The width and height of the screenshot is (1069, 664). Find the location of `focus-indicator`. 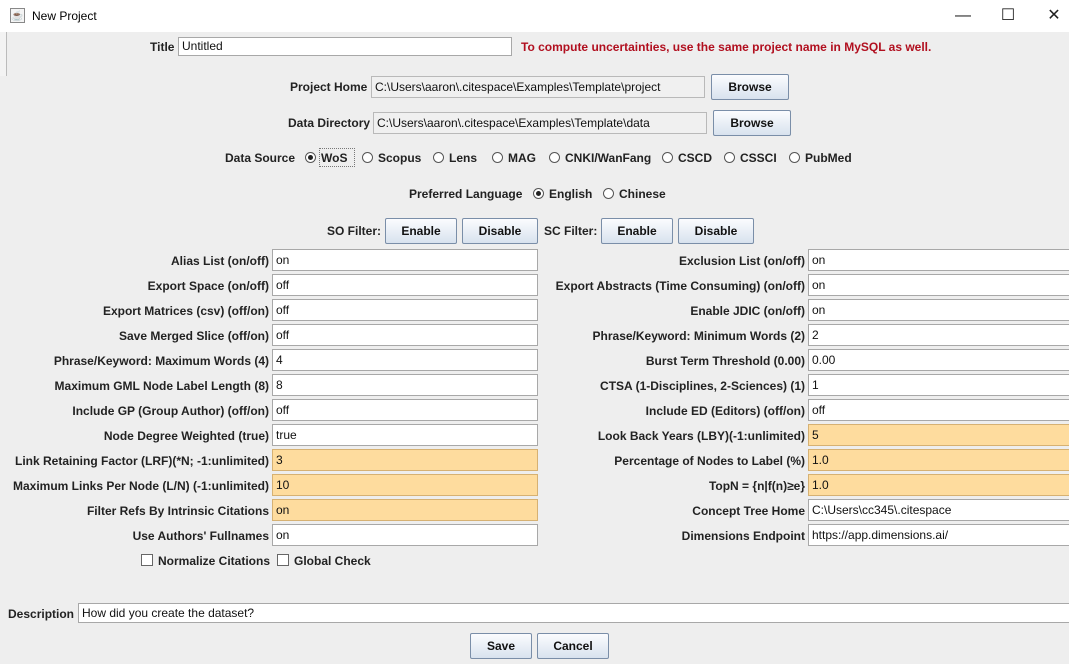

focus-indicator is located at coordinates (337, 157).